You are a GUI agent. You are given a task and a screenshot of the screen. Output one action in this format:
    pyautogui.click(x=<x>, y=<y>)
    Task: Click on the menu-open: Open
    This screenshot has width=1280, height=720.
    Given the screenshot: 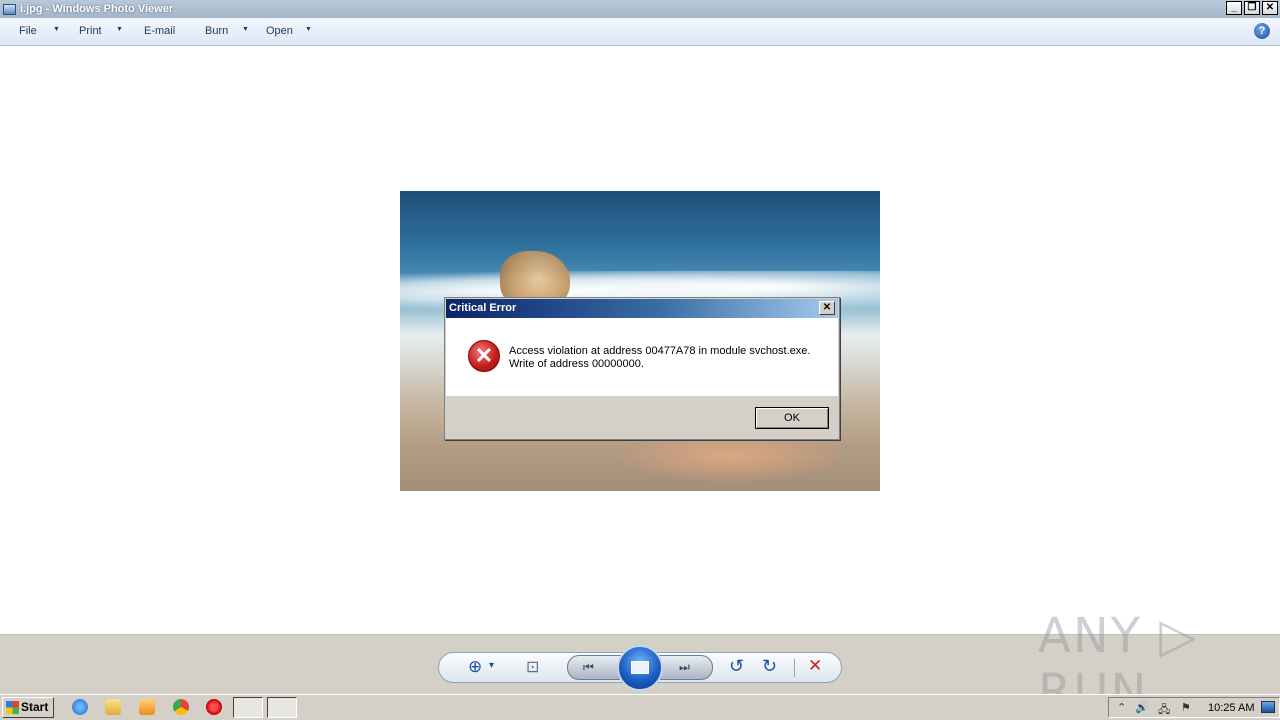 What is the action you would take?
    pyautogui.click(x=279, y=31)
    